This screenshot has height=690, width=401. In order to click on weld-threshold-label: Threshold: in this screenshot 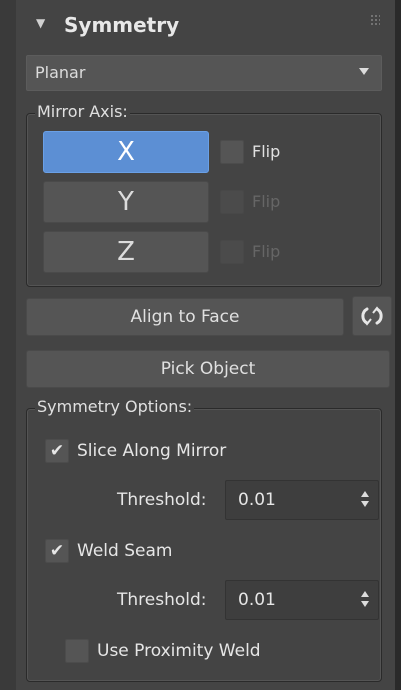, I will do `click(162, 600)`.